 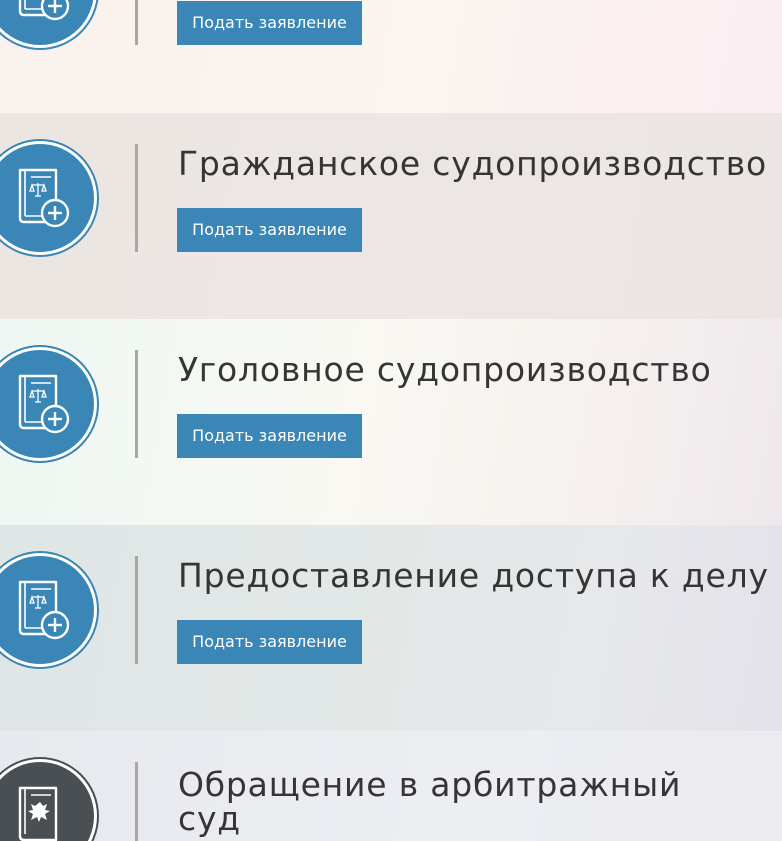 I want to click on russian-emblem-book-icon, so click(x=47, y=801).